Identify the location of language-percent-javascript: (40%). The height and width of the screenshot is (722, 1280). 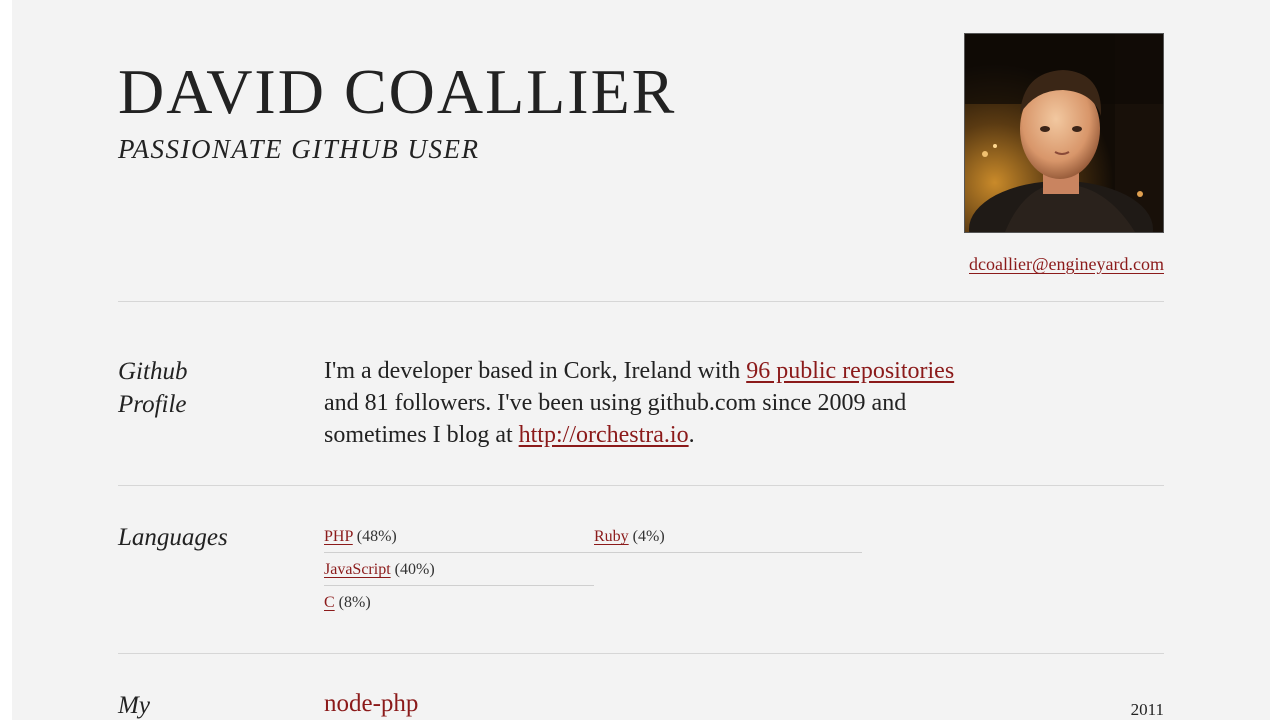
(414, 569).